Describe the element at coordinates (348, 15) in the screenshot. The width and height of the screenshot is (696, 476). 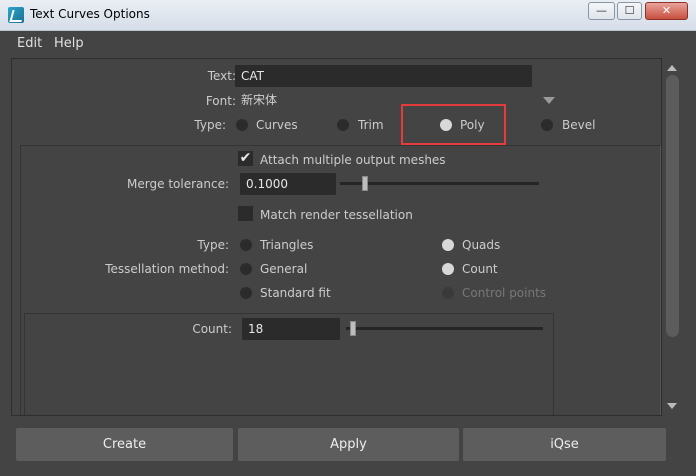
I see `title-bar: Text Curves Options — ☐ ✕` at that location.